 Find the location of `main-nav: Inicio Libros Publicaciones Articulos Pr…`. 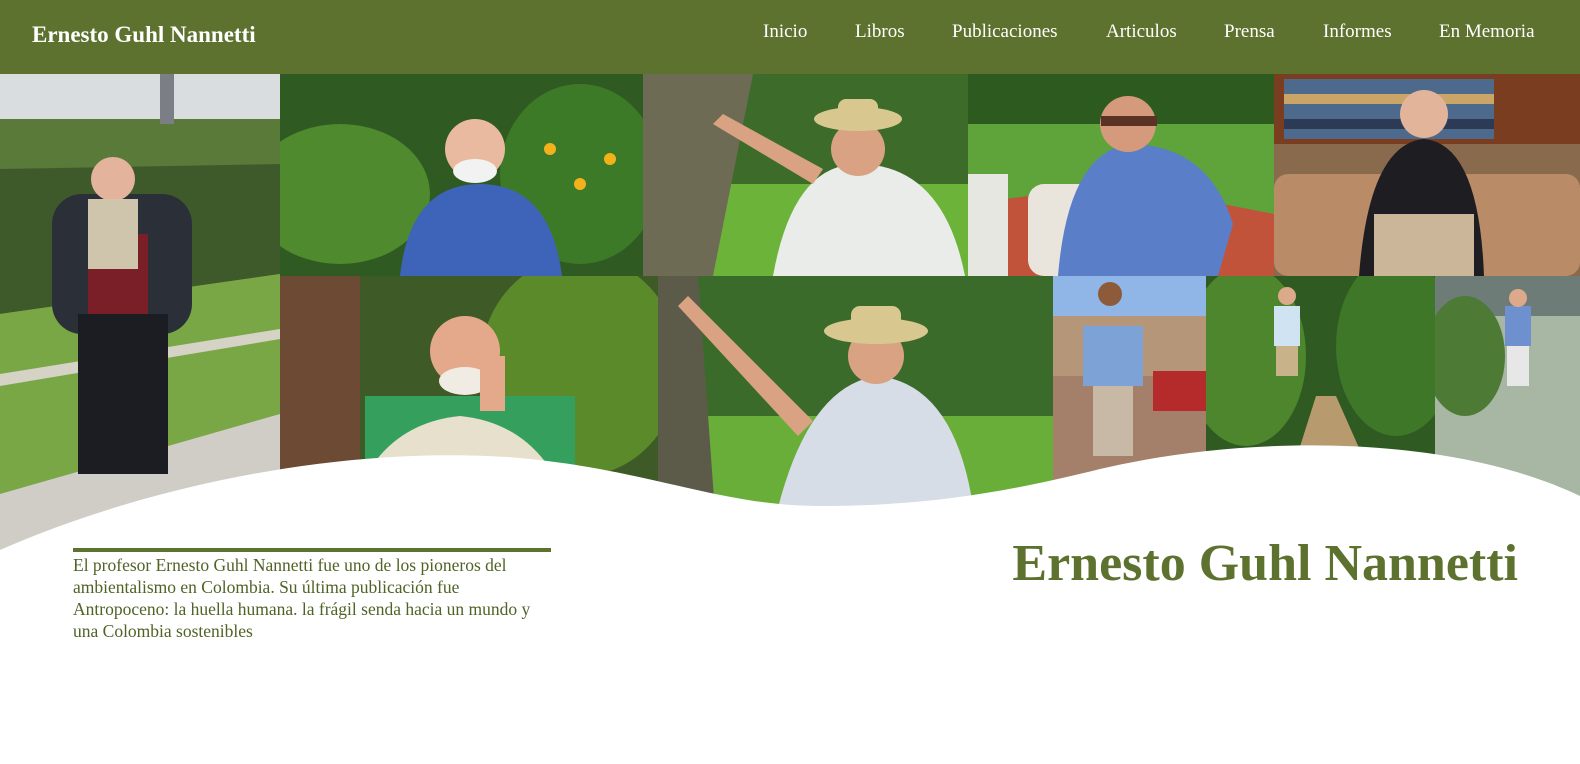

main-nav: Inicio Libros Publicaciones Articulos Pr… is located at coordinates (790, 33).